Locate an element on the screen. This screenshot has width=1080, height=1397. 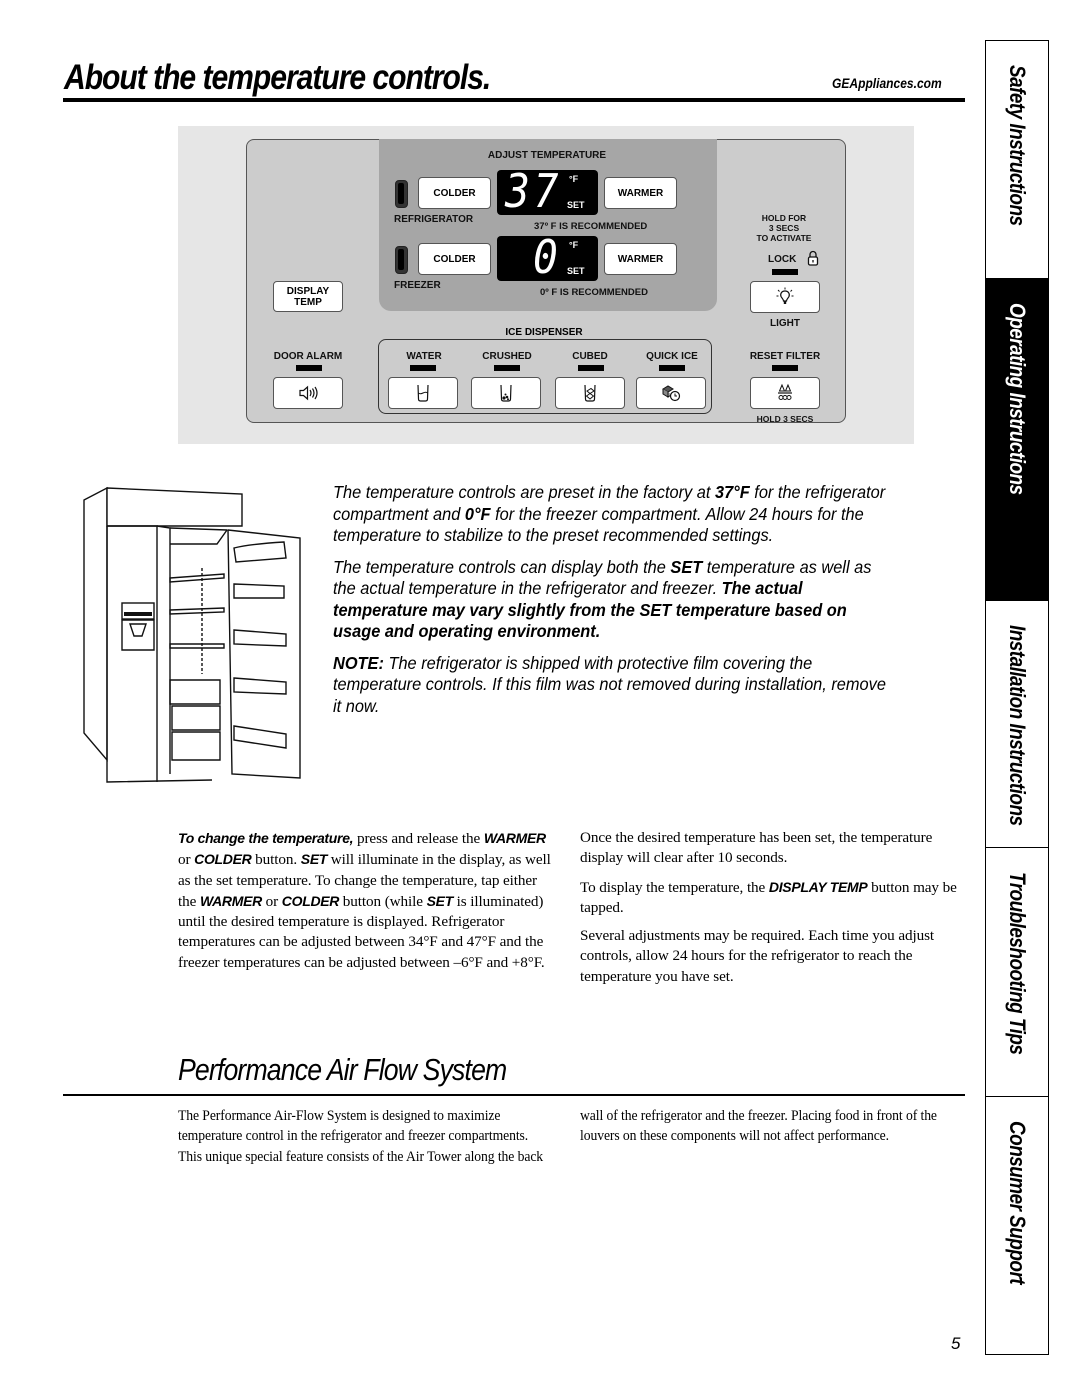
freezer-unit: °F is located at coordinates (574, 245).